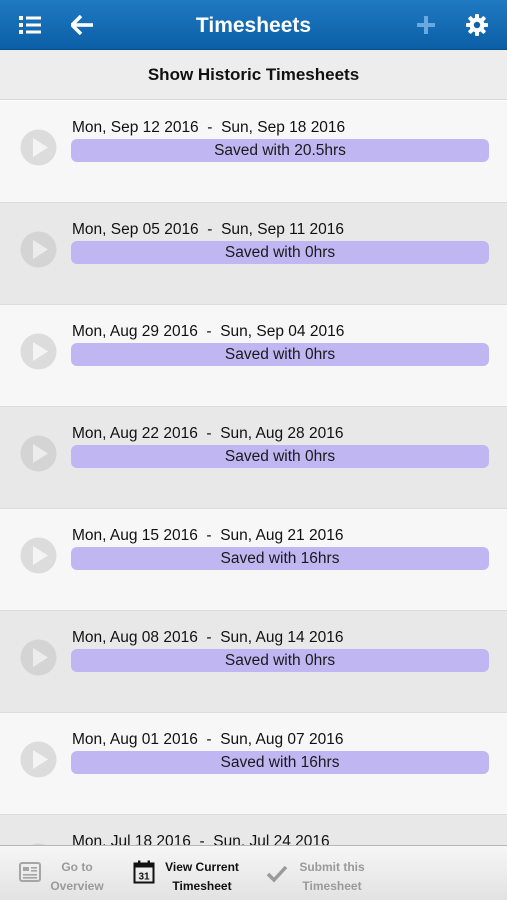 This screenshot has height=900, width=507. I want to click on overview-label-line2: Overview, so click(77, 886).